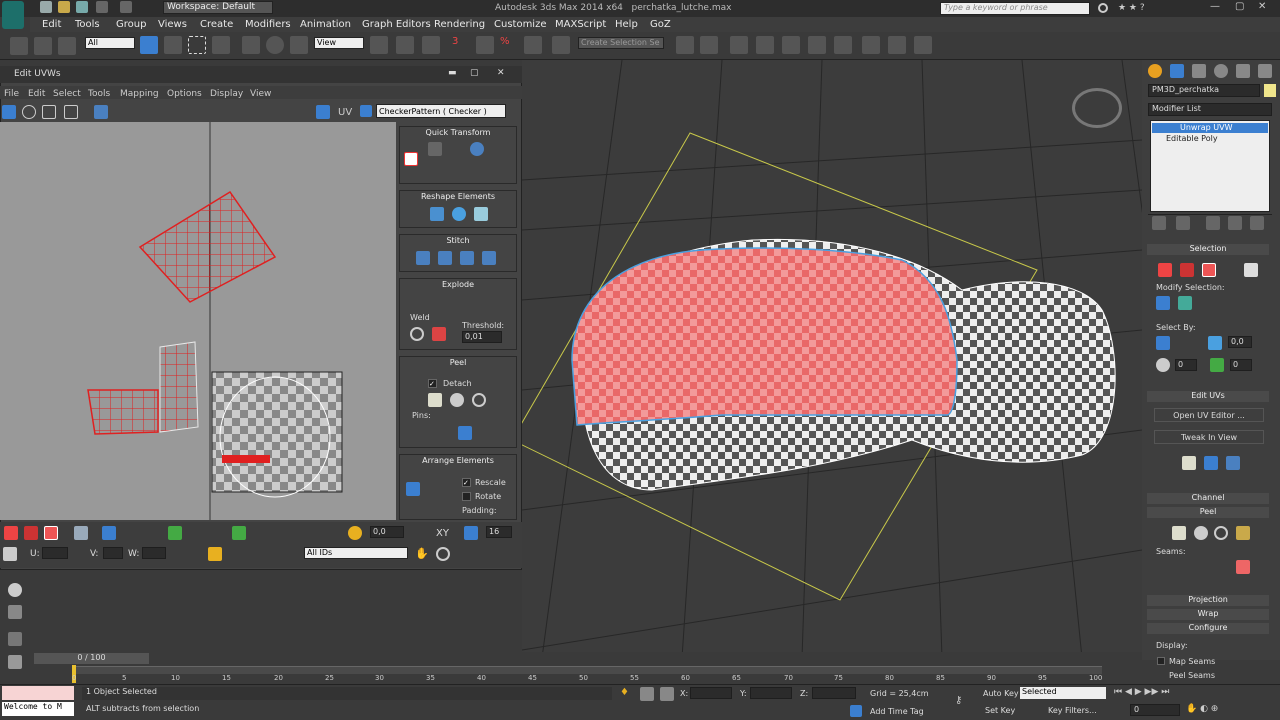 This screenshot has width=1280, height=720. I want to click on relax-dome-icon, so click(481, 214).